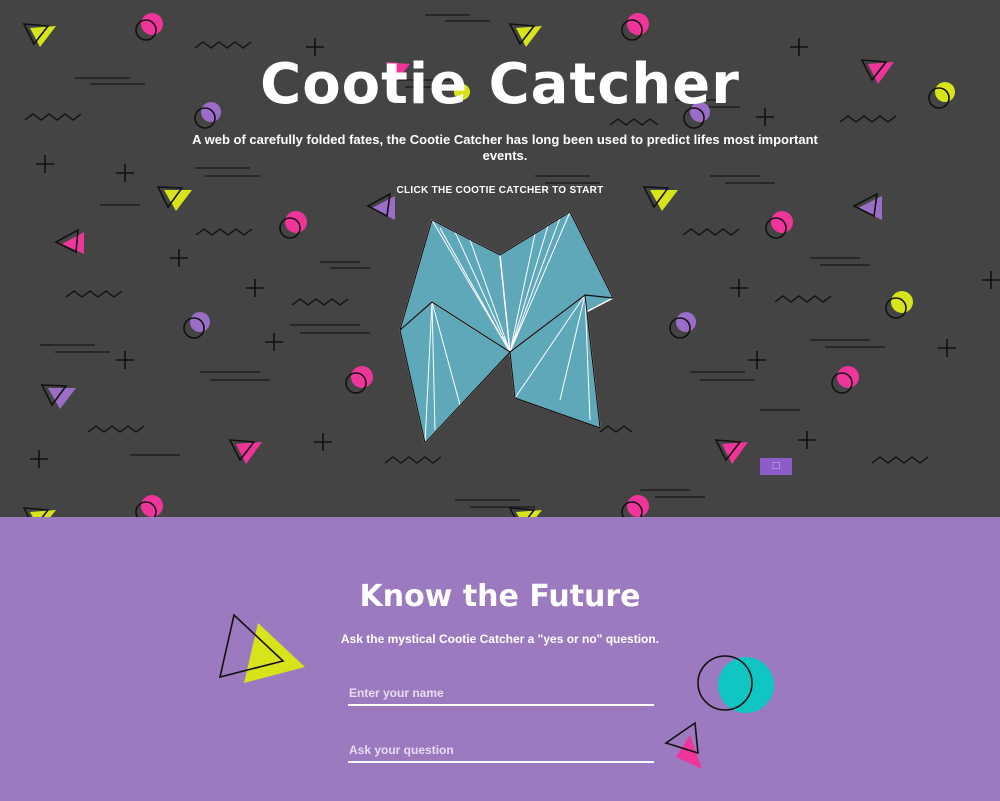 This screenshot has width=1000, height=801. I want to click on question-input, so click(501, 751).